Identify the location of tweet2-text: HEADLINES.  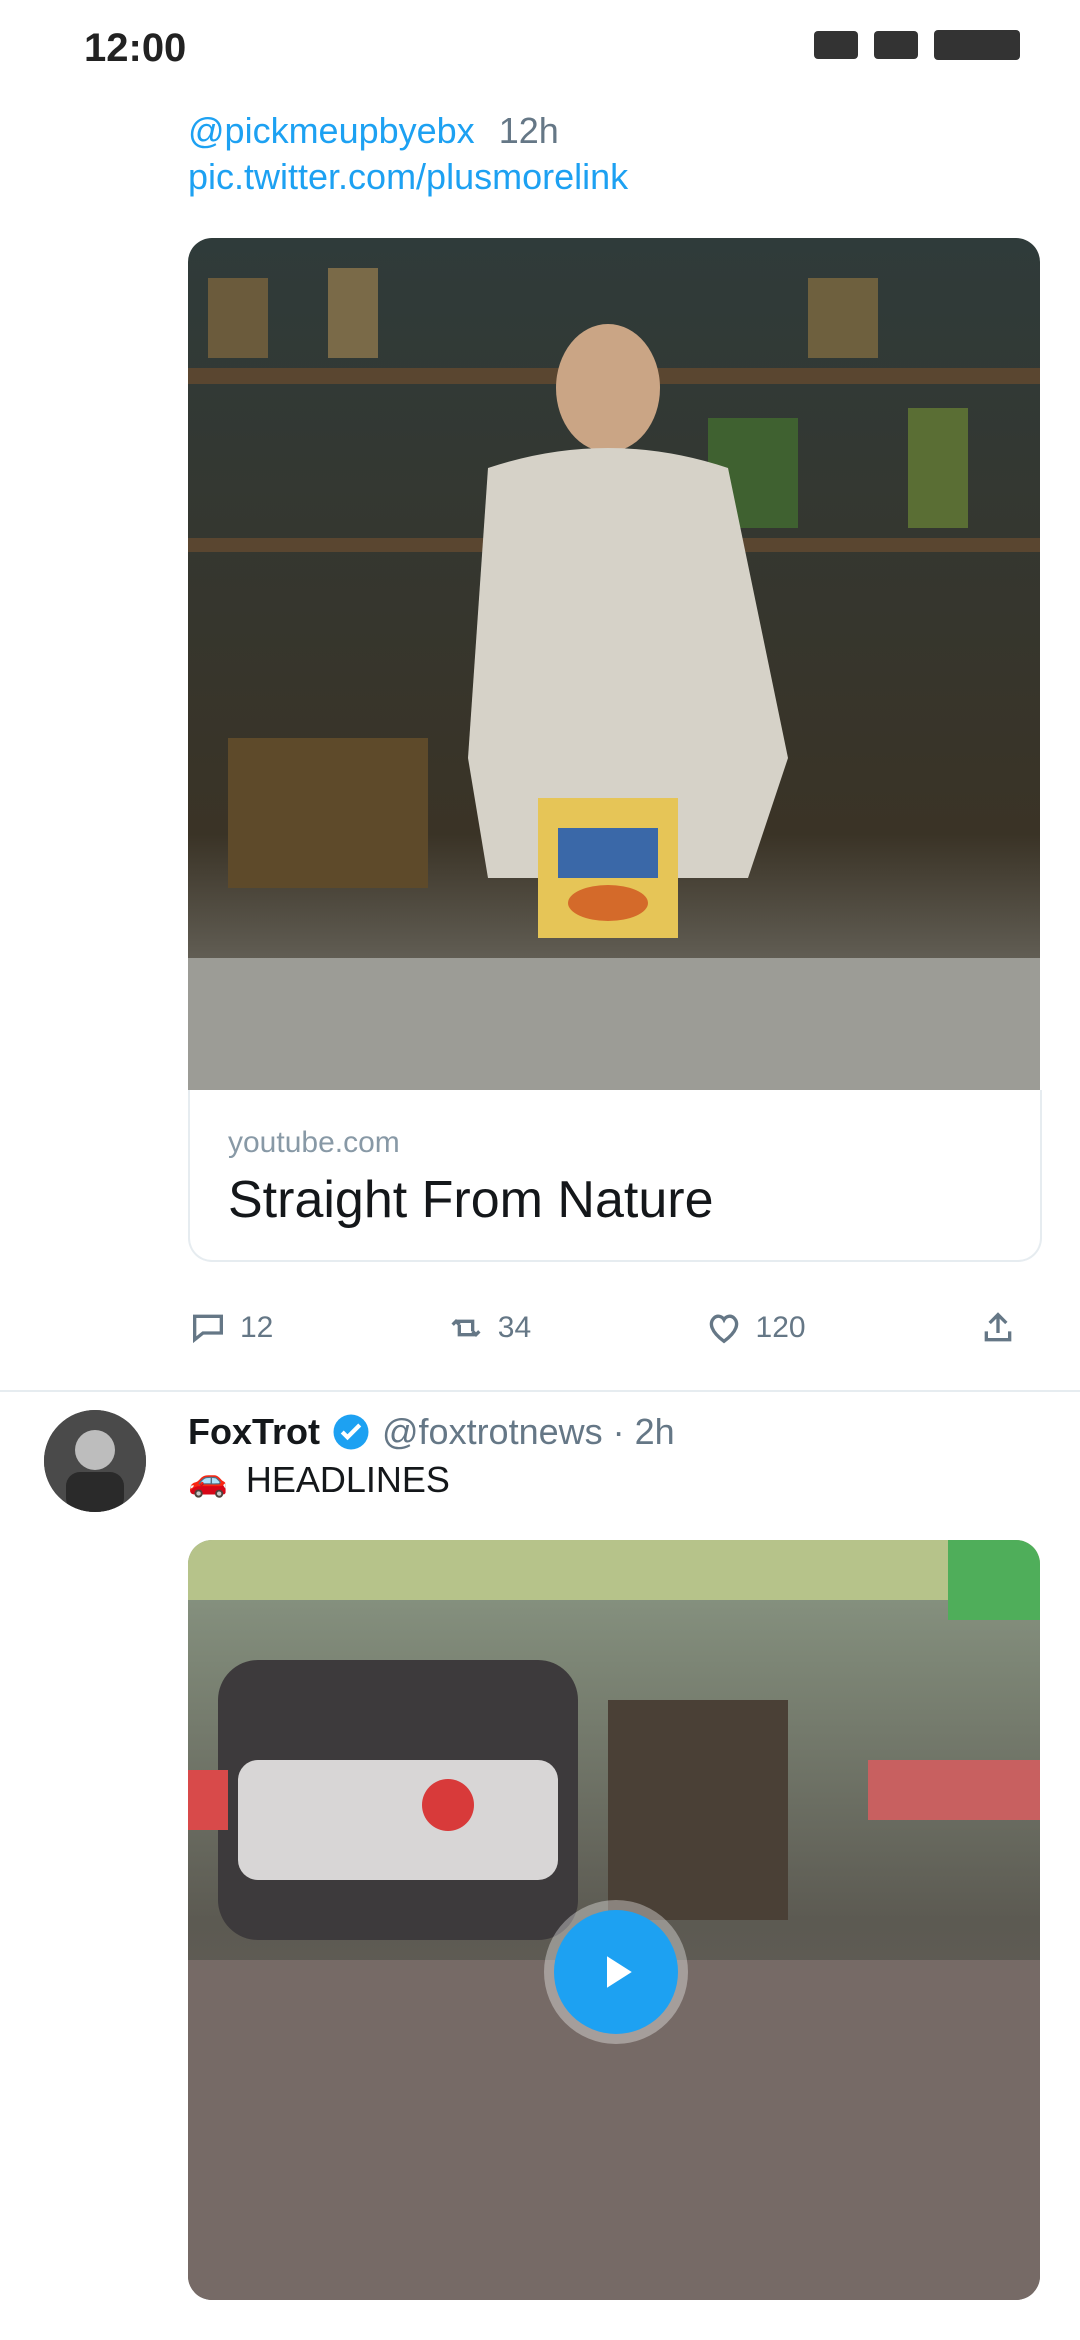
(347, 1479).